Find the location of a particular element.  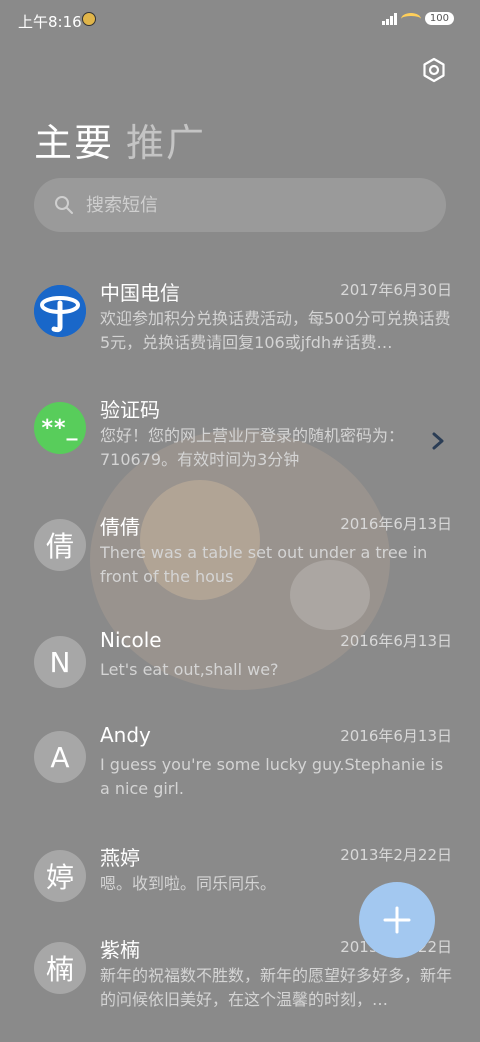

status-bar: 上午8:16 100 is located at coordinates (240, 20).